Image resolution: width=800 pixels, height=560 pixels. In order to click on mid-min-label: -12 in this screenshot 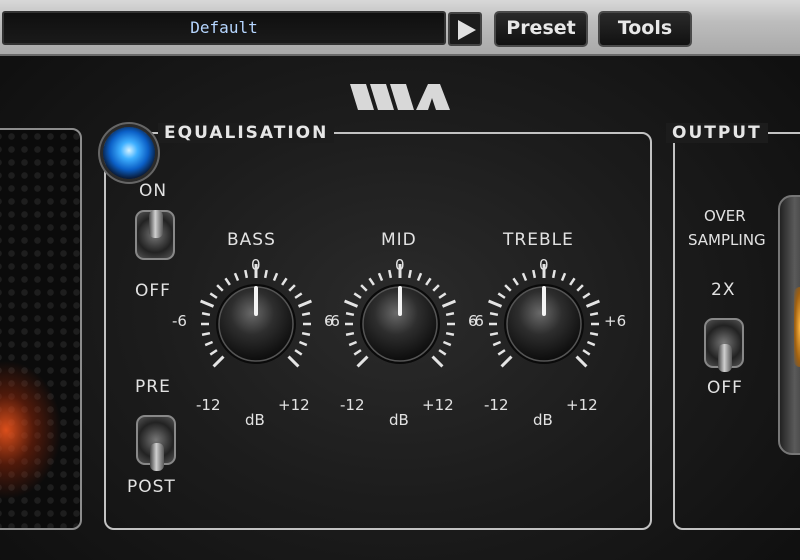, I will do `click(352, 405)`.